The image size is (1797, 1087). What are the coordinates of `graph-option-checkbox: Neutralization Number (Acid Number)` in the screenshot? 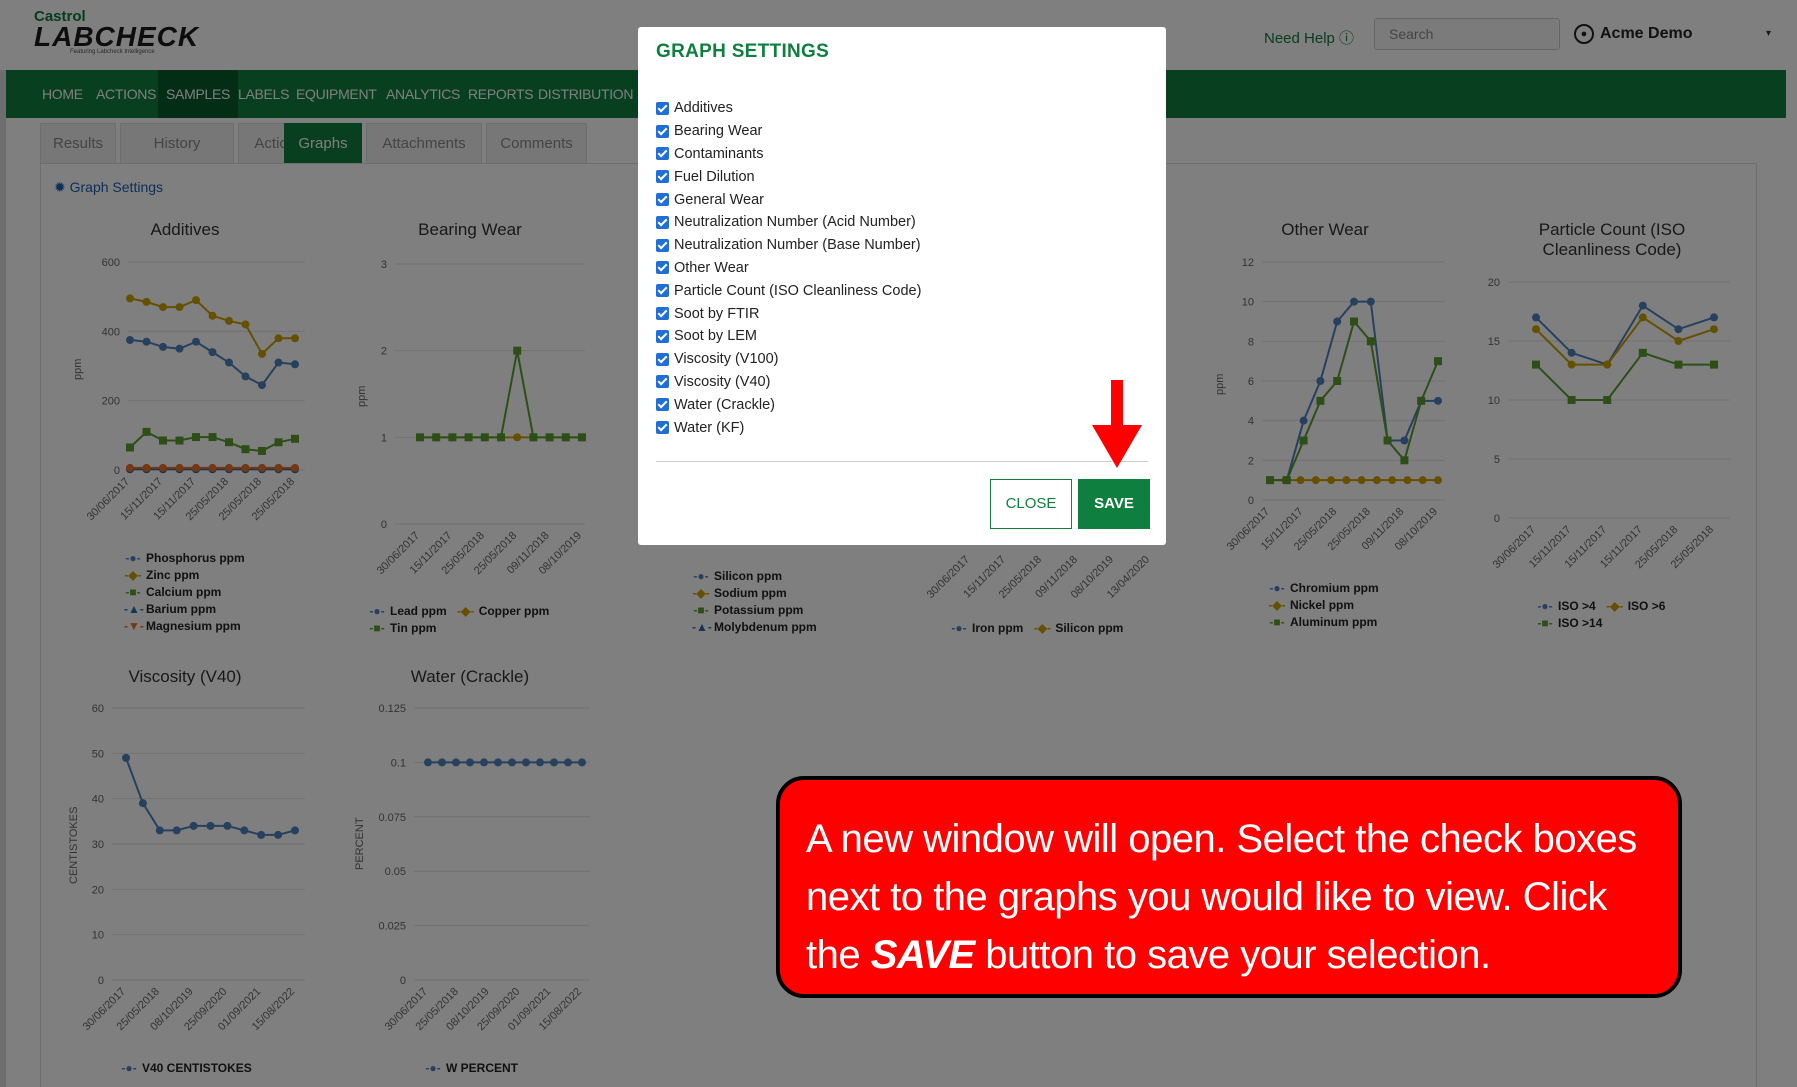 It's located at (788, 222).